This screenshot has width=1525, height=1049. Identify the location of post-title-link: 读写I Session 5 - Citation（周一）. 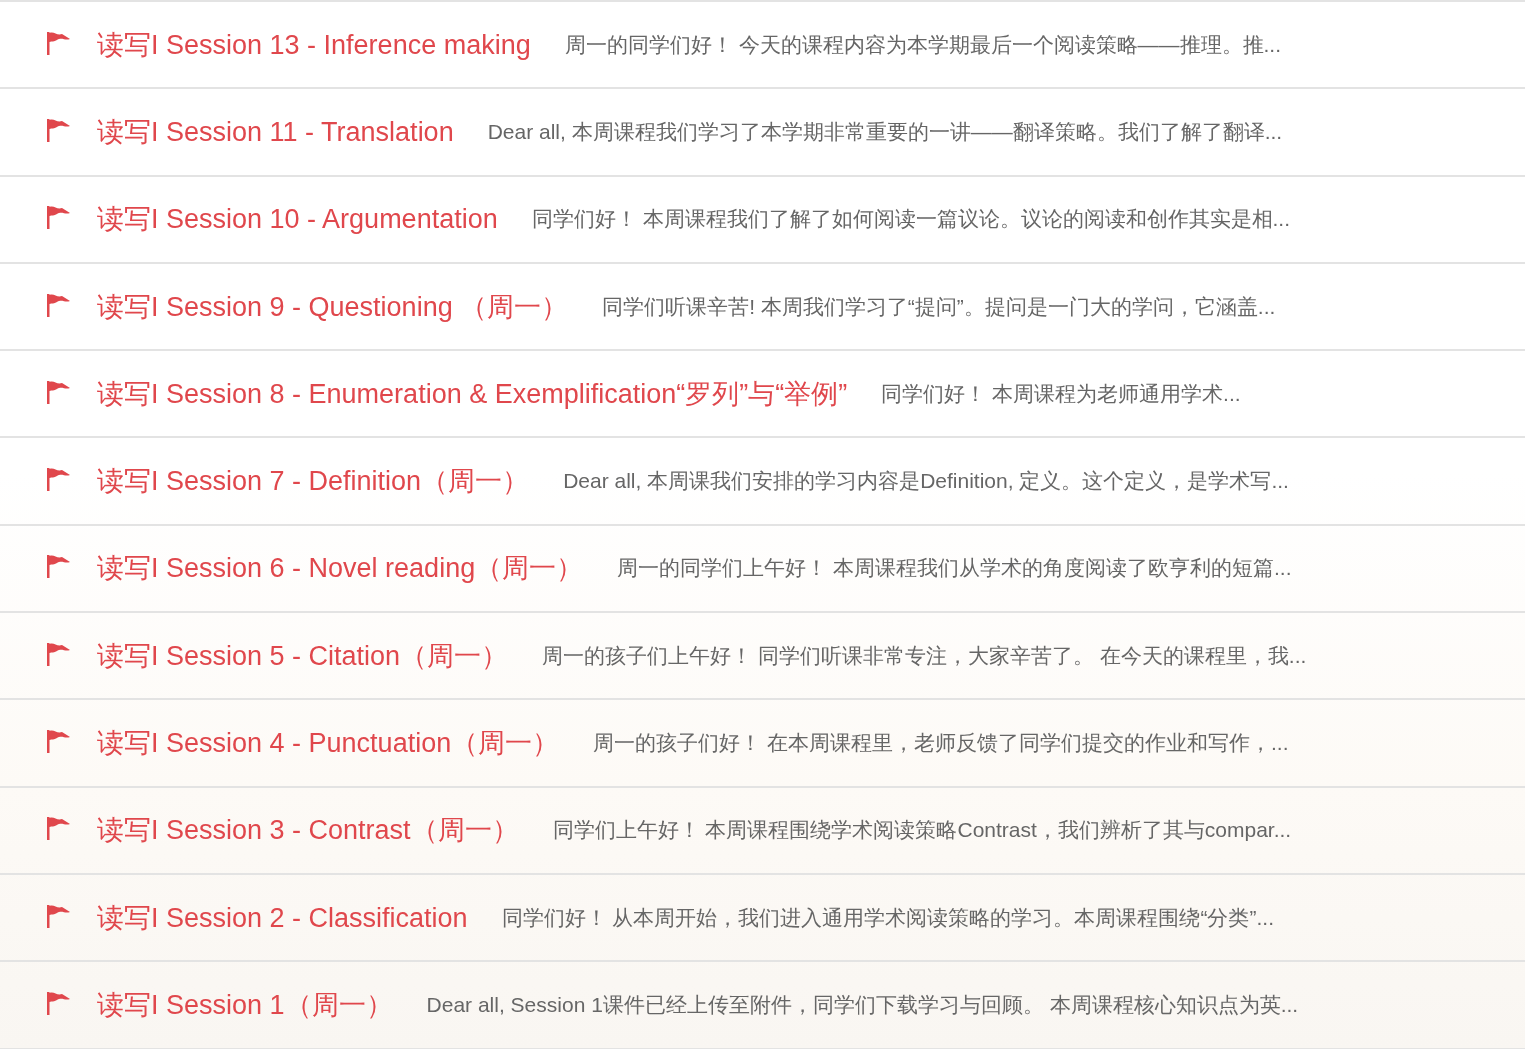
(303, 655).